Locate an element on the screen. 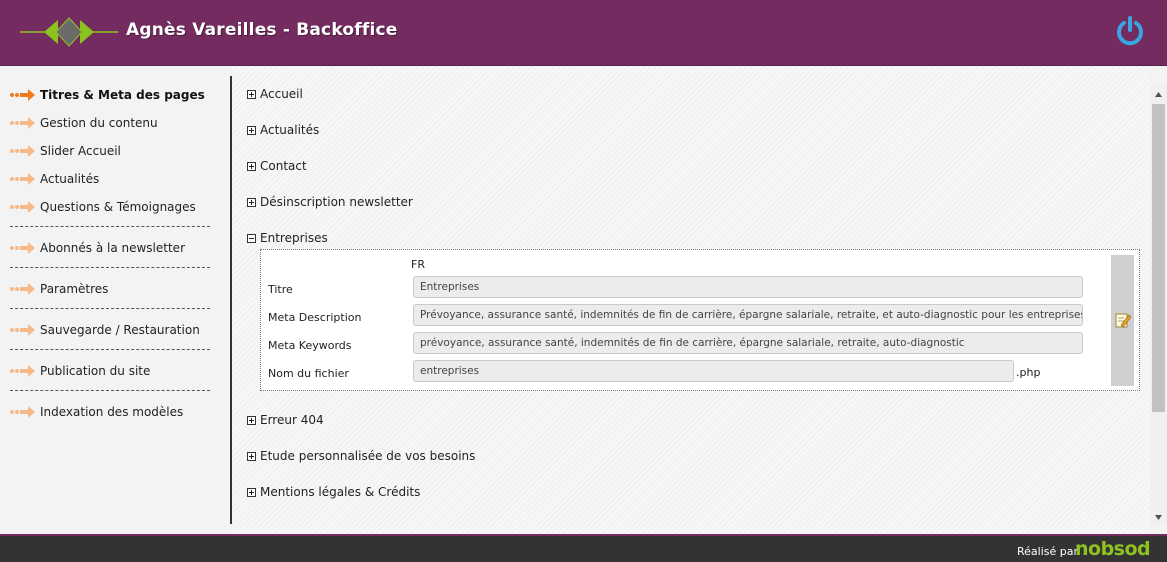  page-row-accueil: Accueil is located at coordinates (275, 94).